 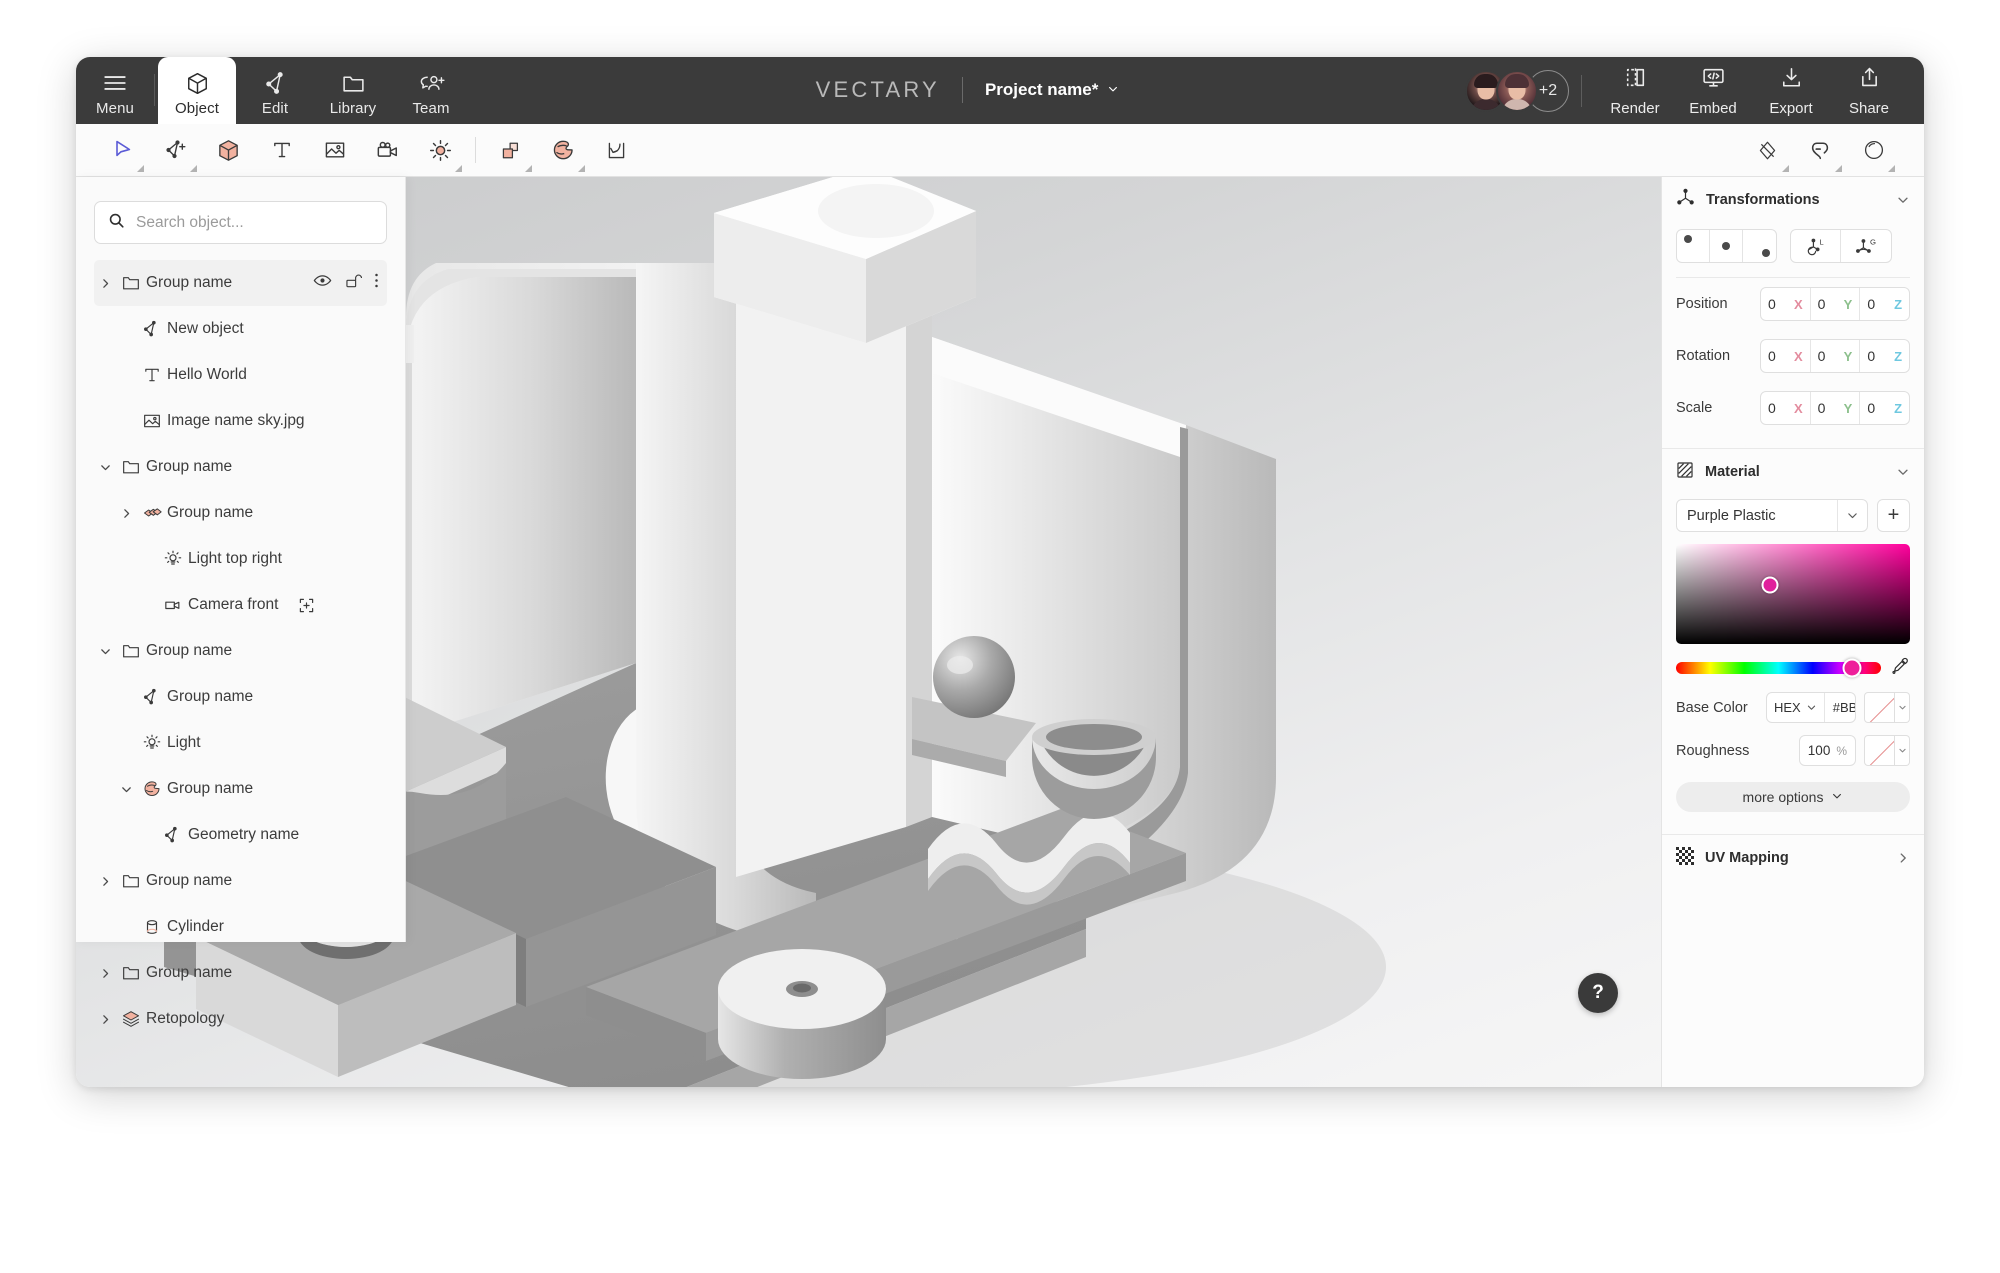 I want to click on tree-row-geometry-name: Geometry name, so click(x=240, y=835).